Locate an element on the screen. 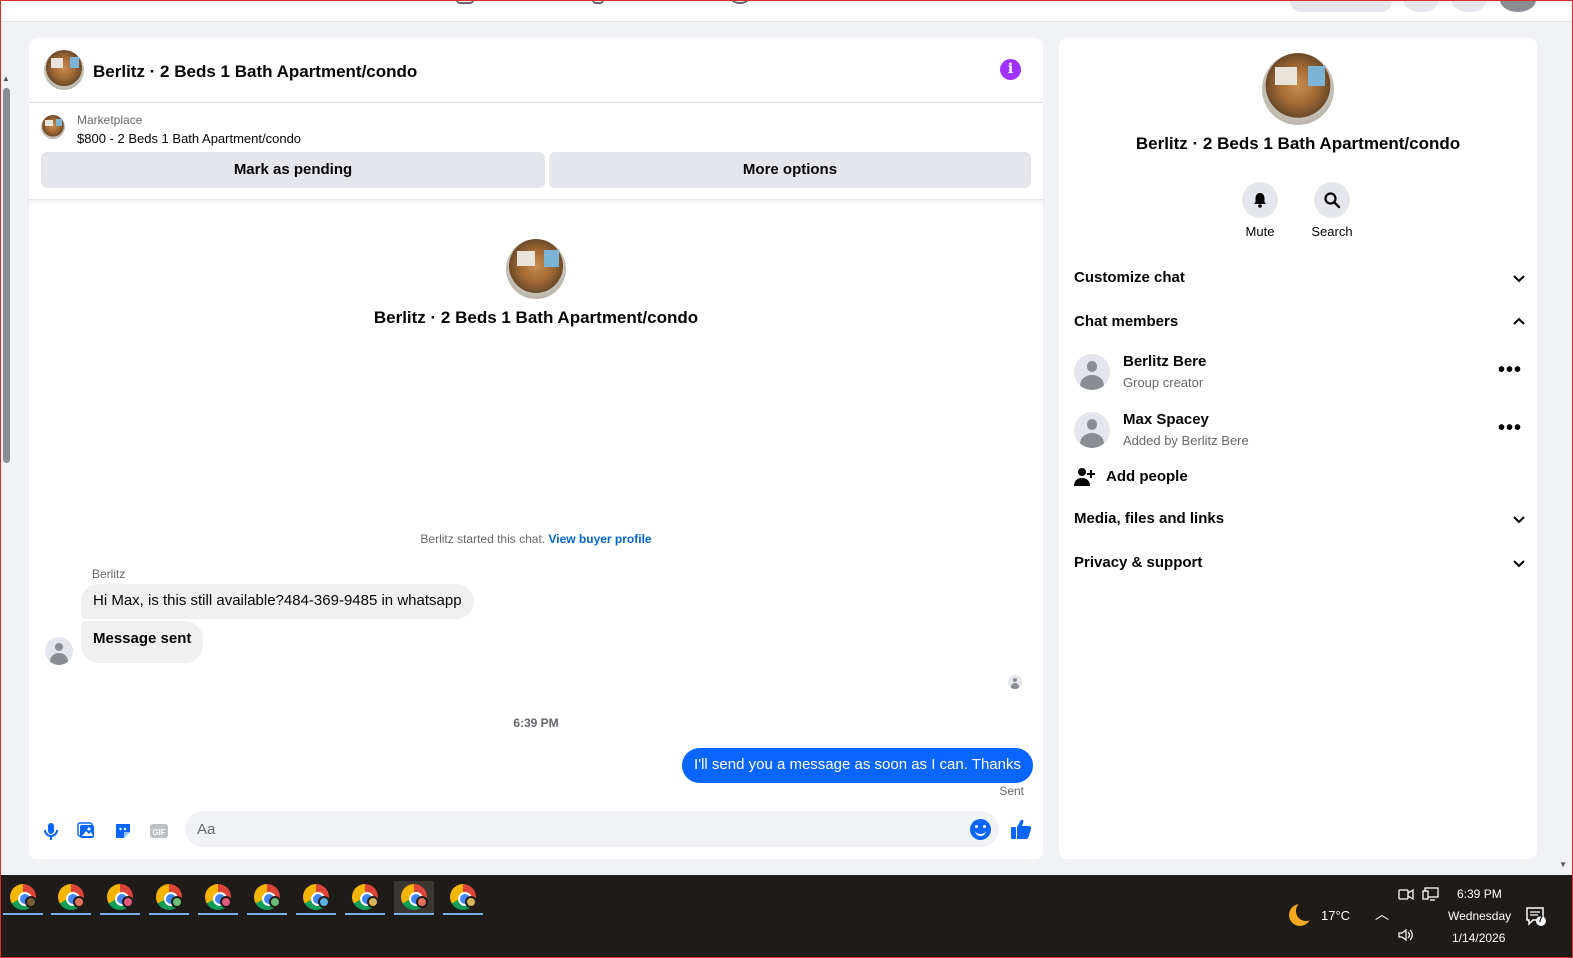  more-options-button: More options is located at coordinates (790, 170).